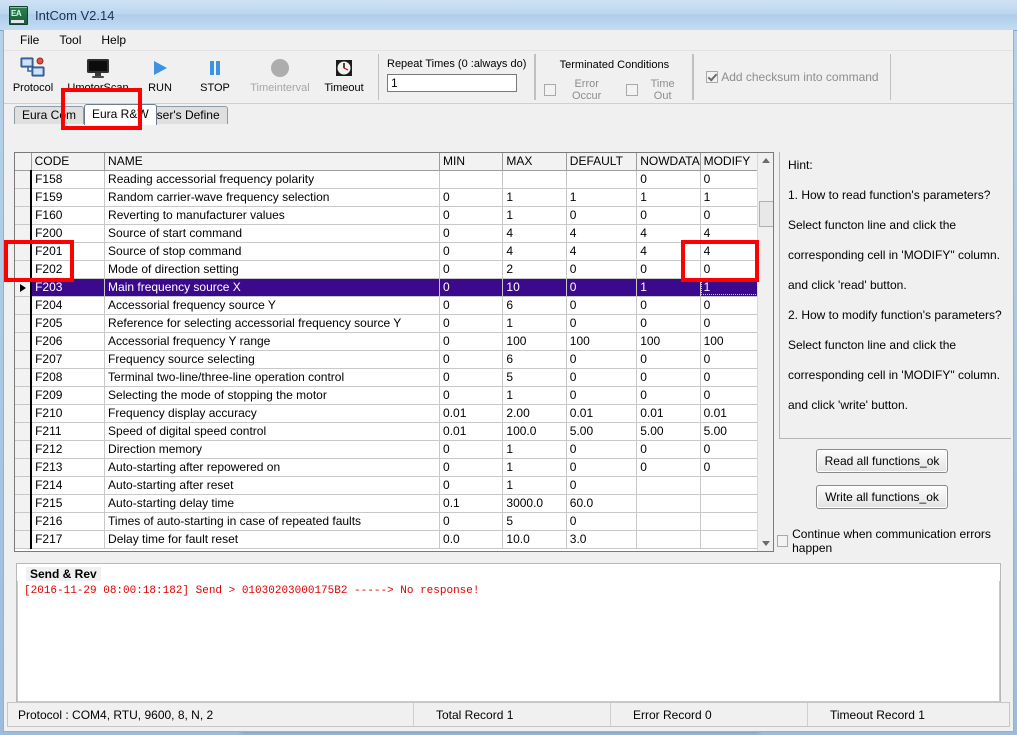 The height and width of the screenshot is (735, 1017). I want to click on cell-name: Auto-starting after reset, so click(272, 485).